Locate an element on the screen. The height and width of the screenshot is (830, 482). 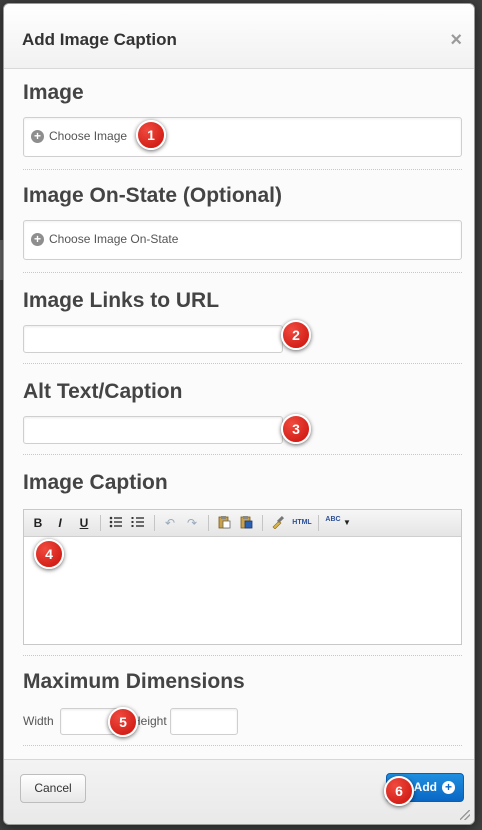
annotation-badge: 6 is located at coordinates (399, 791).